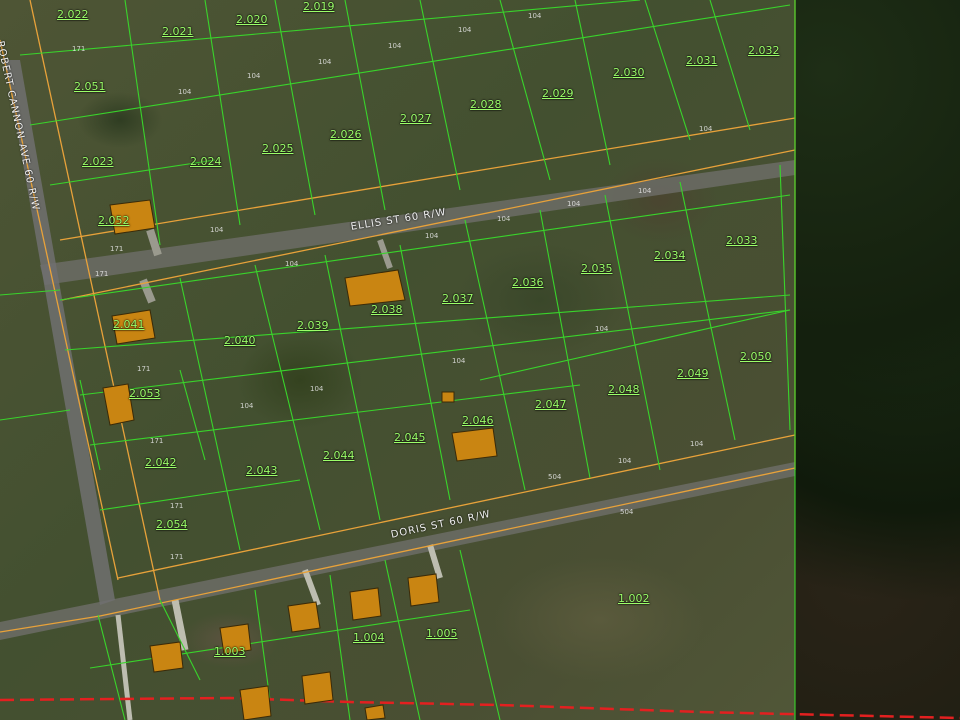  Describe the element at coordinates (528, 282) in the screenshot. I see `parcel-label: 2.036` at that location.